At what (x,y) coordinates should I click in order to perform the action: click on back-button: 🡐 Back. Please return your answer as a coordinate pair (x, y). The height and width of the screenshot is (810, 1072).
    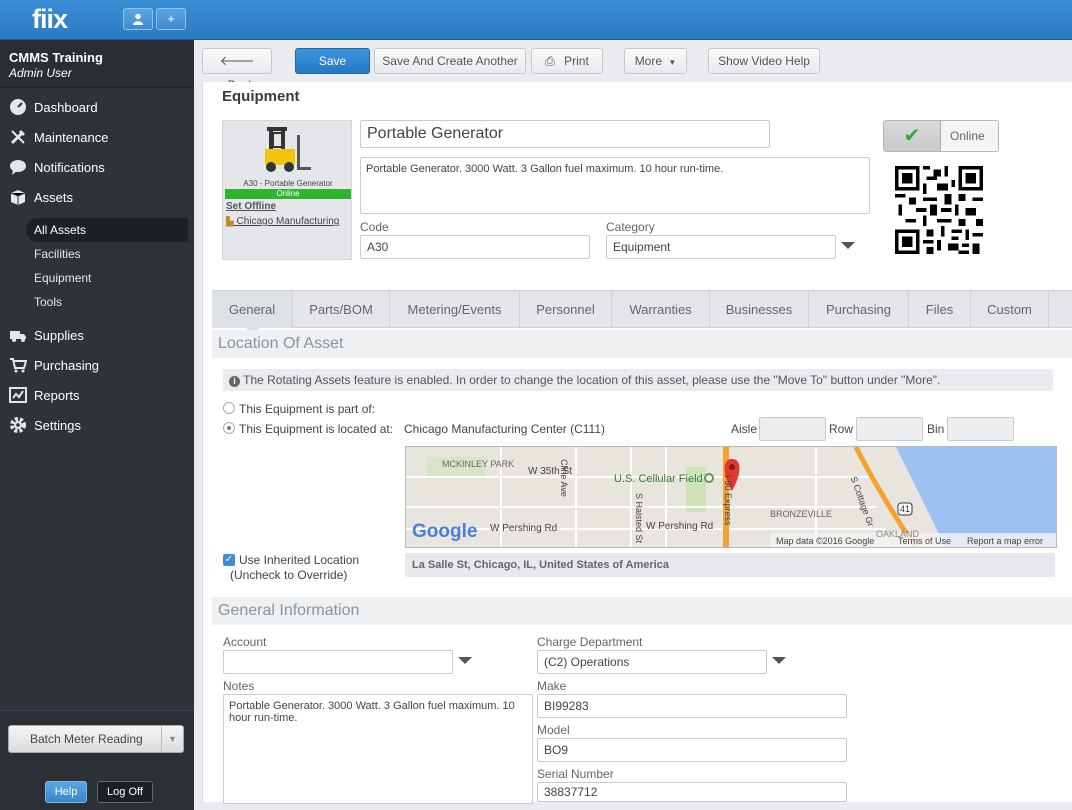
    Looking at the image, I should click on (237, 70).